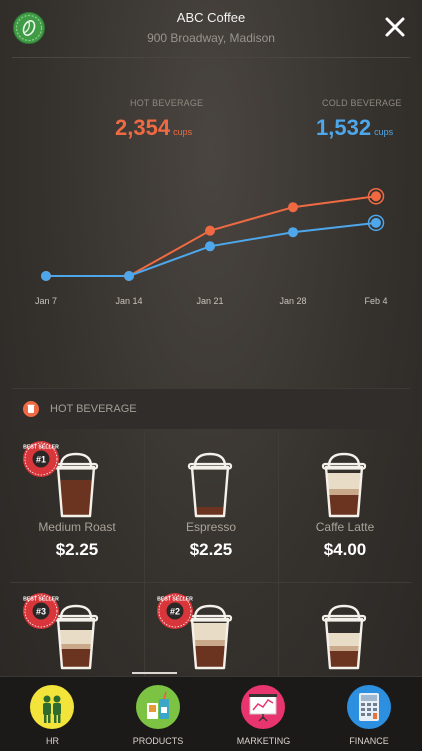 This screenshot has height=751, width=422. I want to click on product-price: $4.00, so click(345, 549).